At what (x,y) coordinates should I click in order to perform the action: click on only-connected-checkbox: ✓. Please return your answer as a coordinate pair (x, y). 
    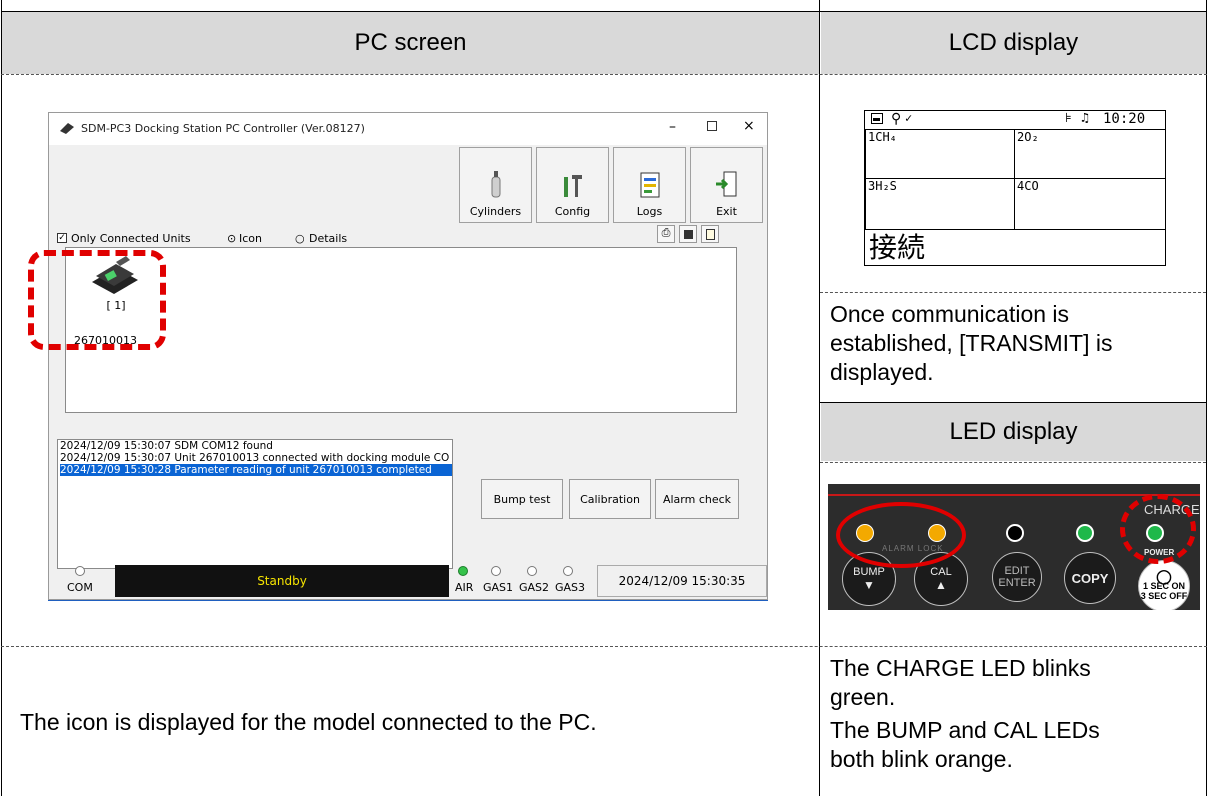
    Looking at the image, I should click on (62, 238).